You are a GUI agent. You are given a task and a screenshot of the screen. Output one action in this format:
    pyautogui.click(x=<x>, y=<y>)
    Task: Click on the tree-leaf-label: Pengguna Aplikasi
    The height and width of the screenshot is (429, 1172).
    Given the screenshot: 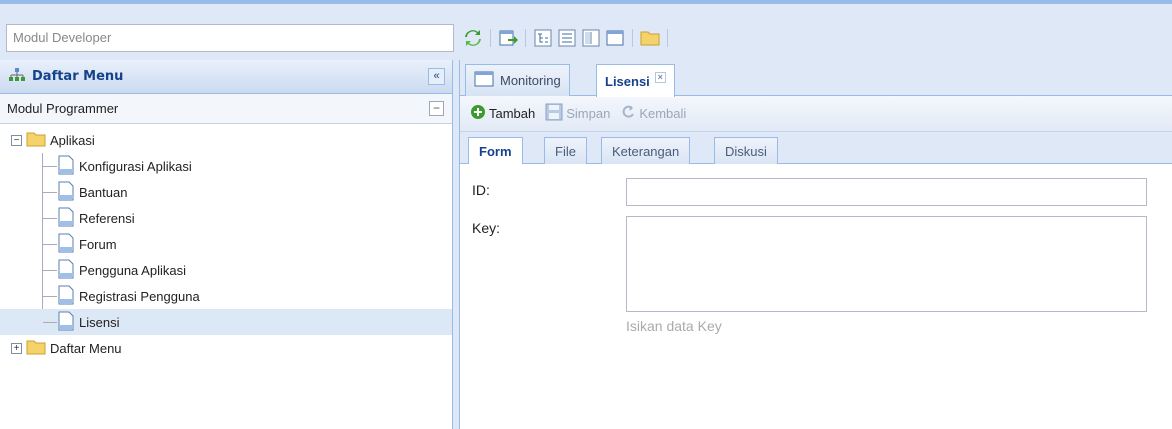 What is the action you would take?
    pyautogui.click(x=132, y=270)
    